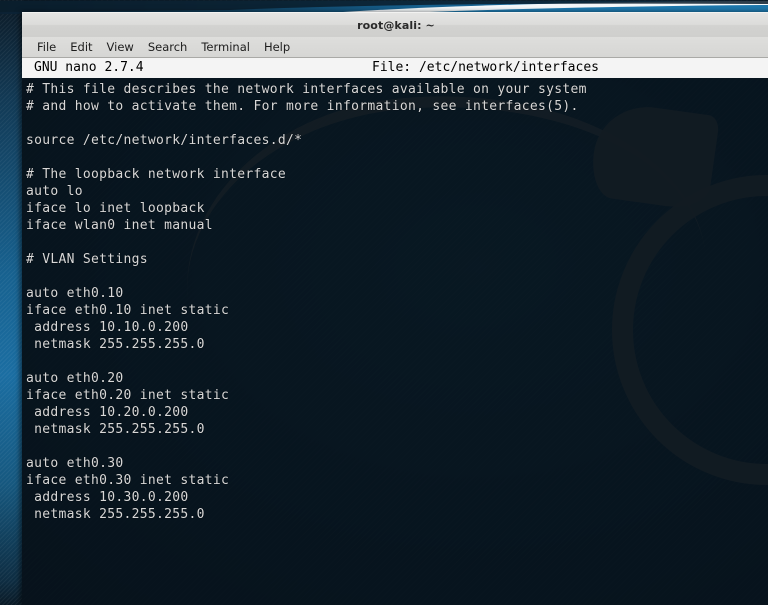 This screenshot has width=768, height=605. What do you see at coordinates (128, 310) in the screenshot?
I see `nano-text-line: iface eth0.10 inet static` at bounding box center [128, 310].